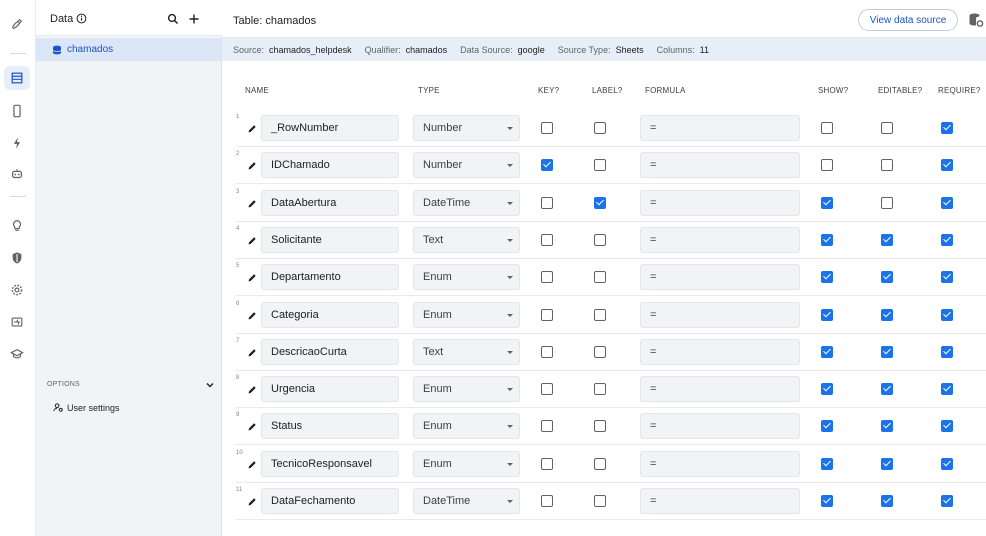  I want to click on behavior-icon, so click(17, 174).